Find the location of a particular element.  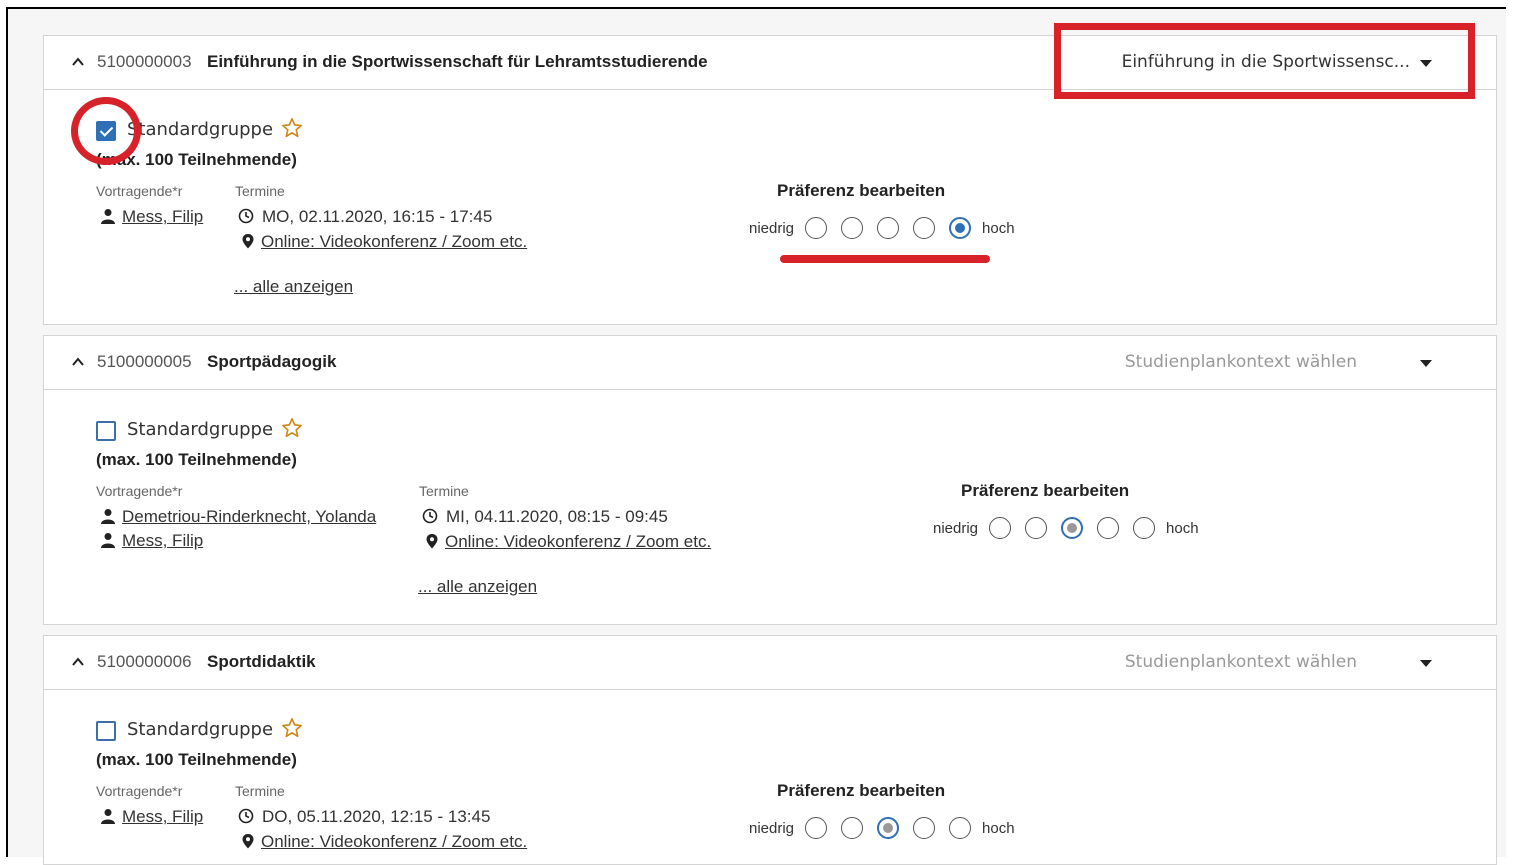

annotation-highlight-box is located at coordinates (1264, 61).